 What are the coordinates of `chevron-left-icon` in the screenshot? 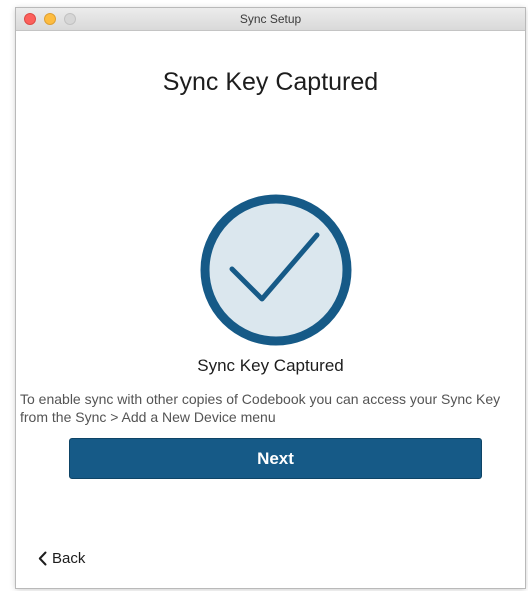 It's located at (42, 558).